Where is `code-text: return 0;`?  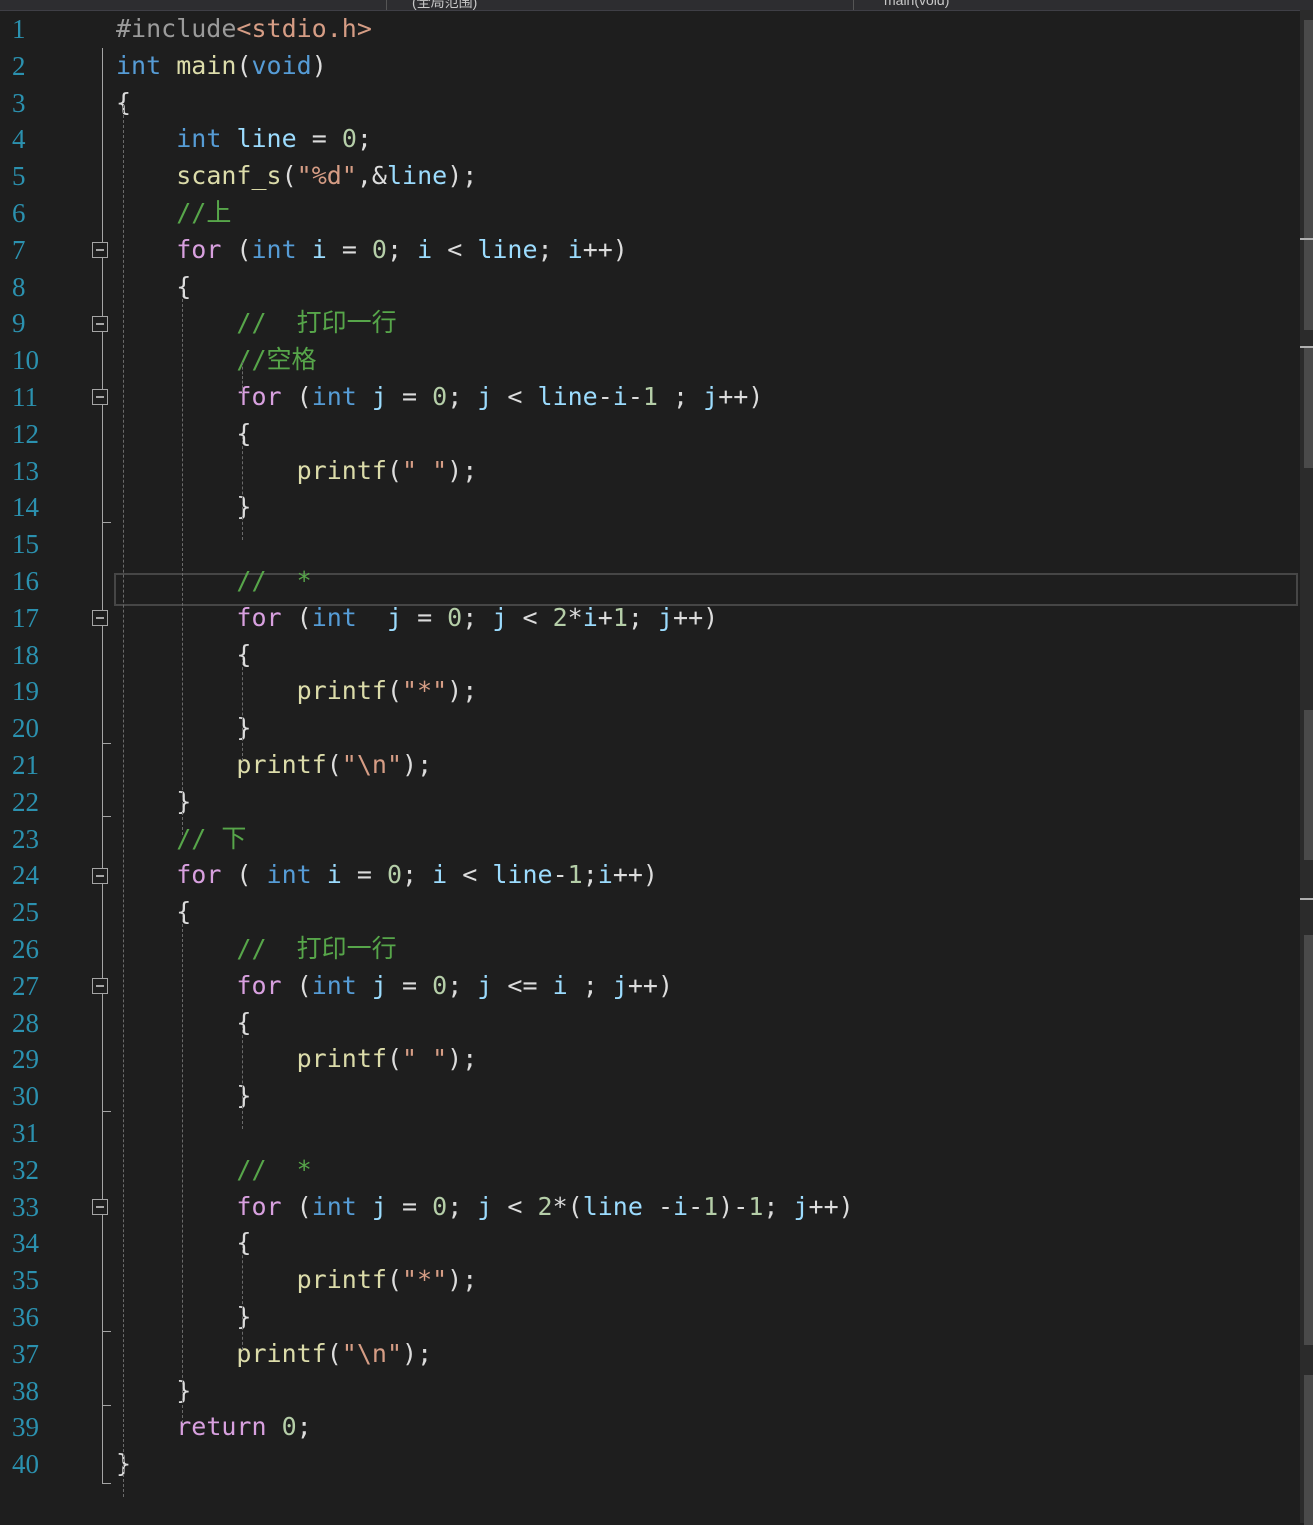
code-text: return 0; is located at coordinates (214, 1427).